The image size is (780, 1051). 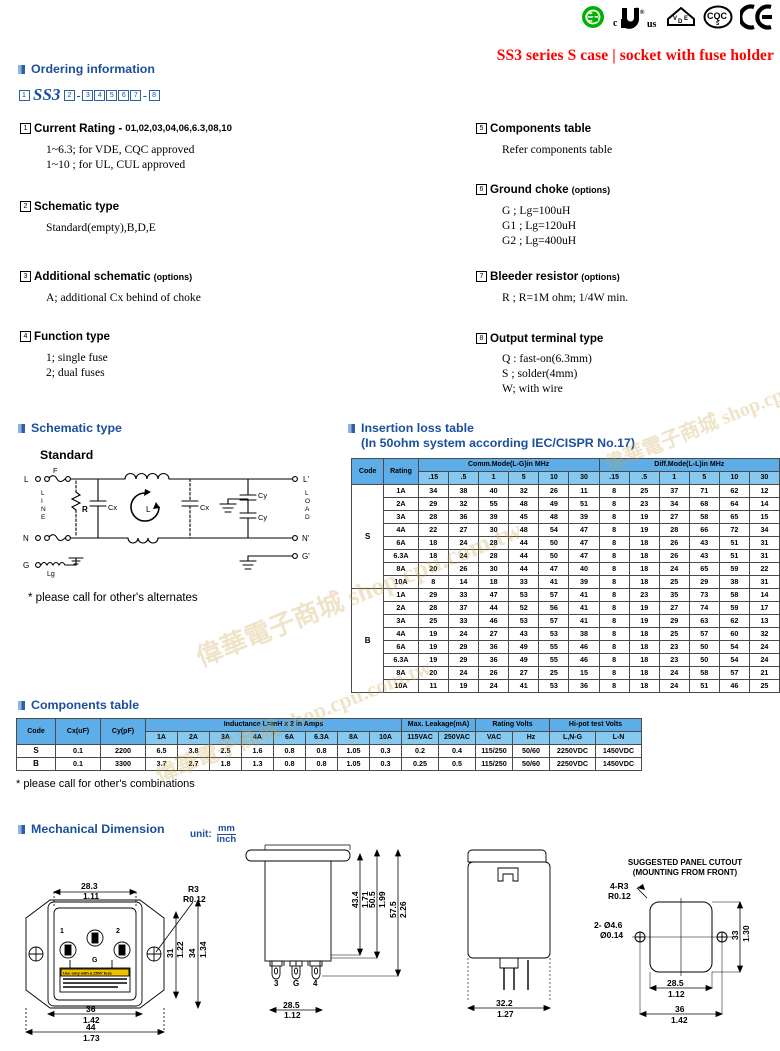 I want to click on col-freq: 5, so click(x=524, y=478).